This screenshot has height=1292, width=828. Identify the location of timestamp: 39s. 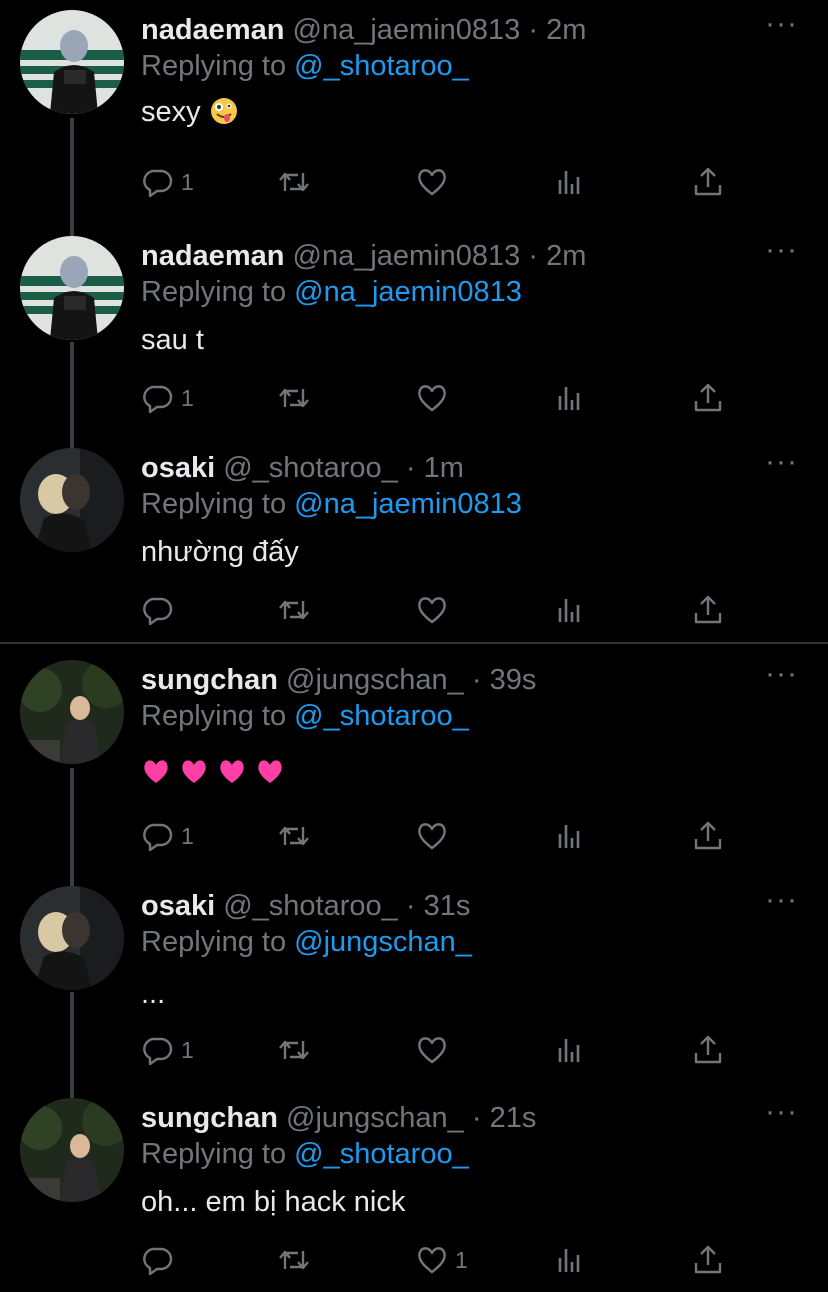
(513, 680).